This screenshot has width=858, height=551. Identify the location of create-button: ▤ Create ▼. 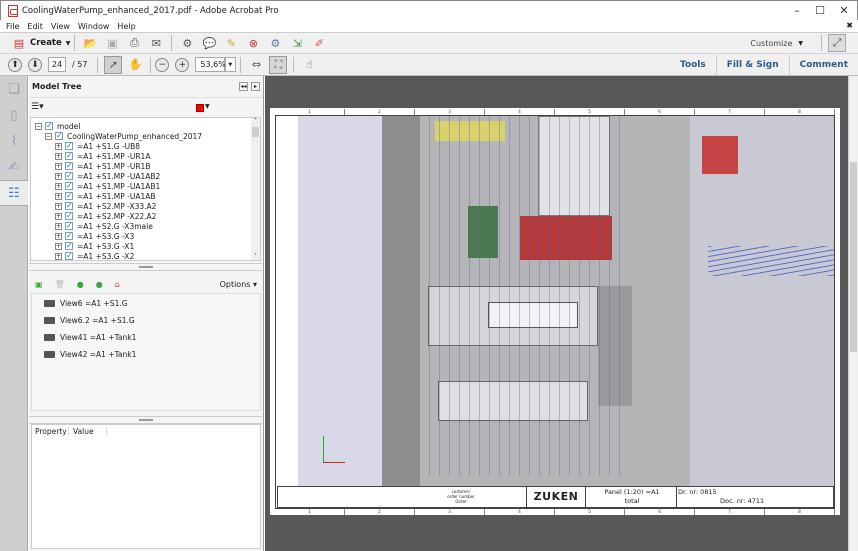
(39, 43).